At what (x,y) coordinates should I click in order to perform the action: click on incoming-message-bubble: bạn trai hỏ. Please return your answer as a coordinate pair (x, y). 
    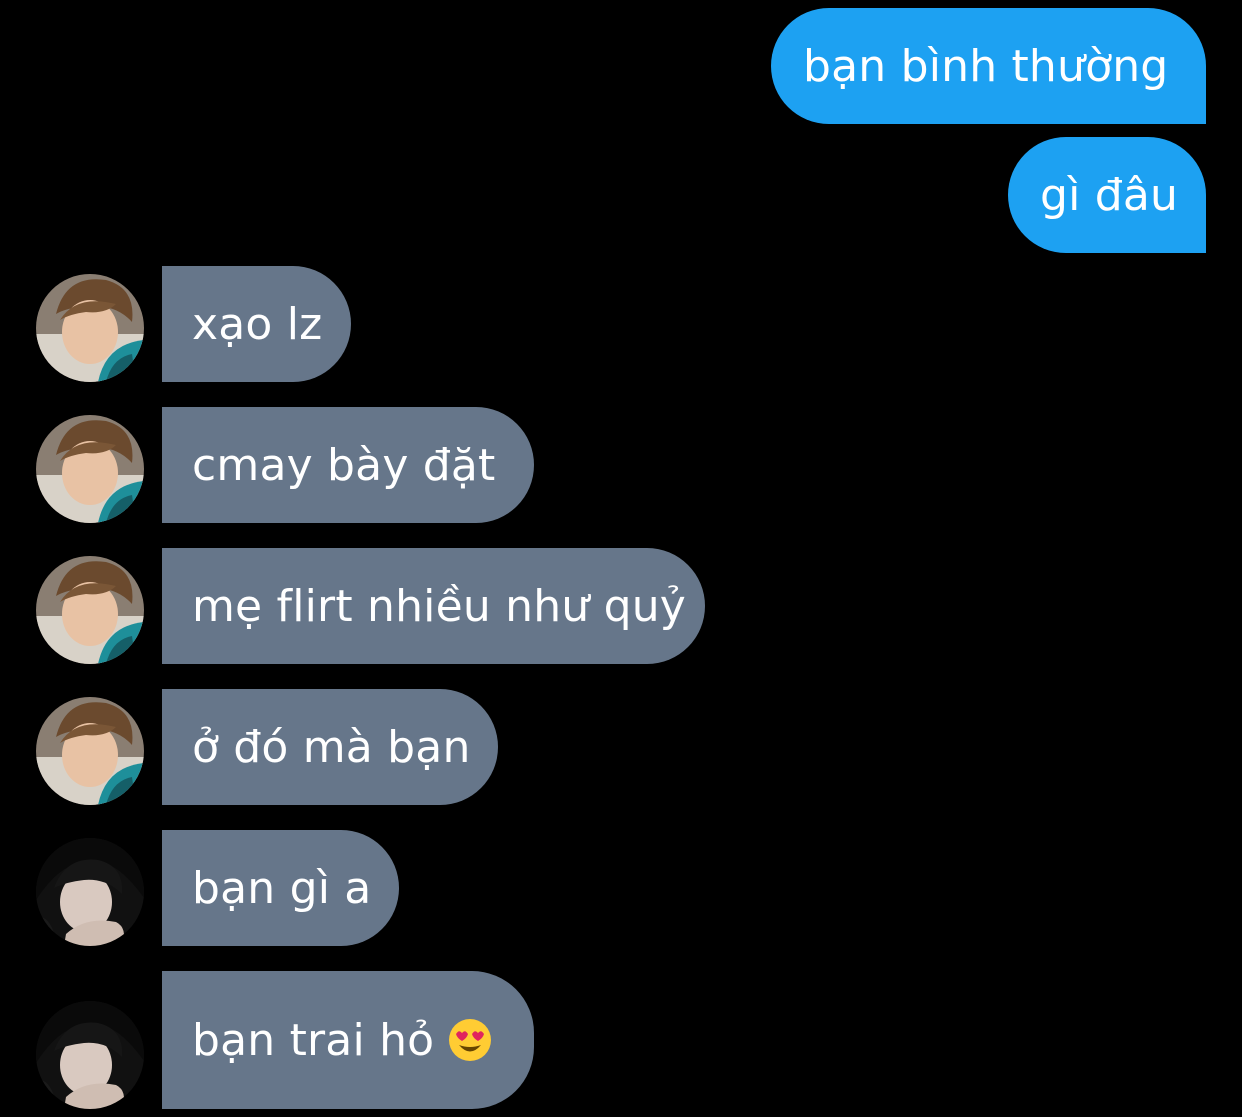
    Looking at the image, I should click on (348, 1040).